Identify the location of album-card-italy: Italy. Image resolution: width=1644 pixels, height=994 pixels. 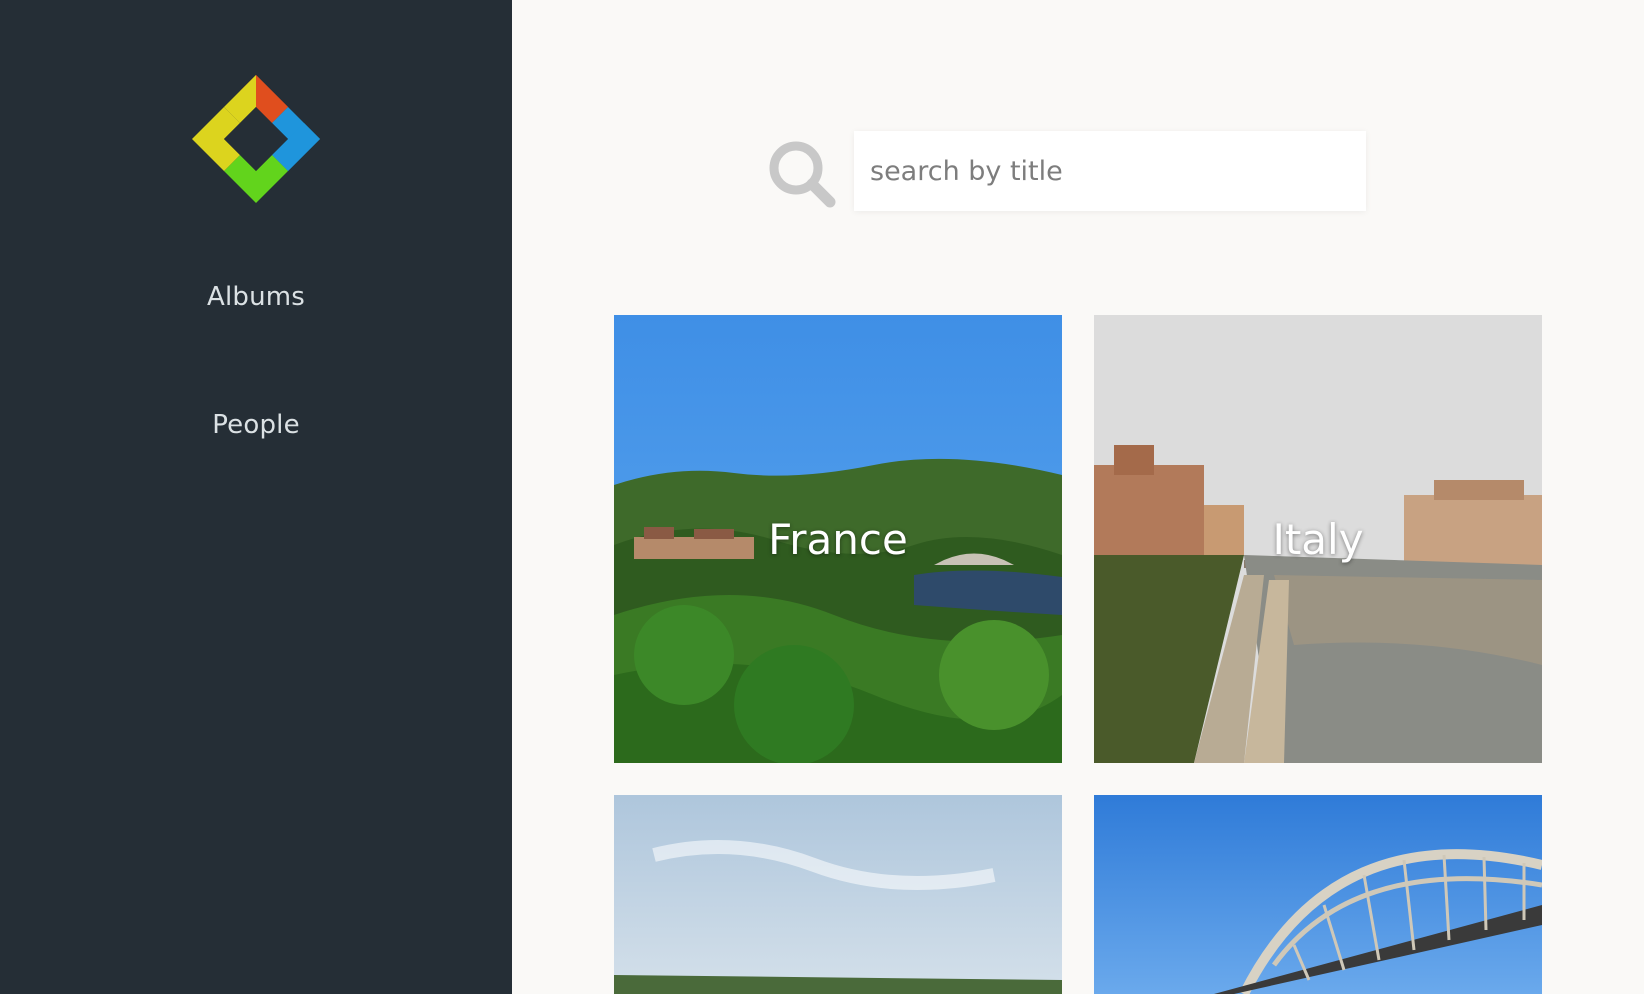
(1318, 539).